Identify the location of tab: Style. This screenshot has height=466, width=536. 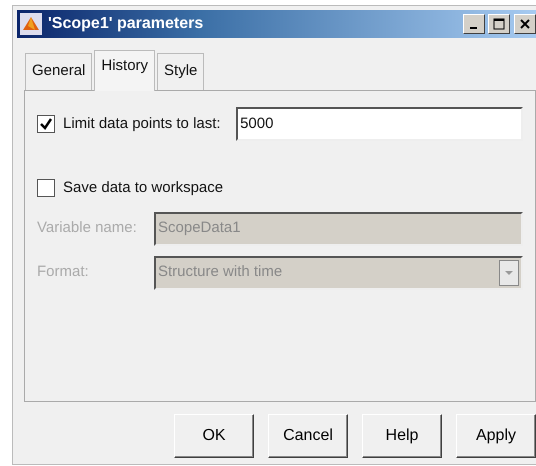
(180, 71).